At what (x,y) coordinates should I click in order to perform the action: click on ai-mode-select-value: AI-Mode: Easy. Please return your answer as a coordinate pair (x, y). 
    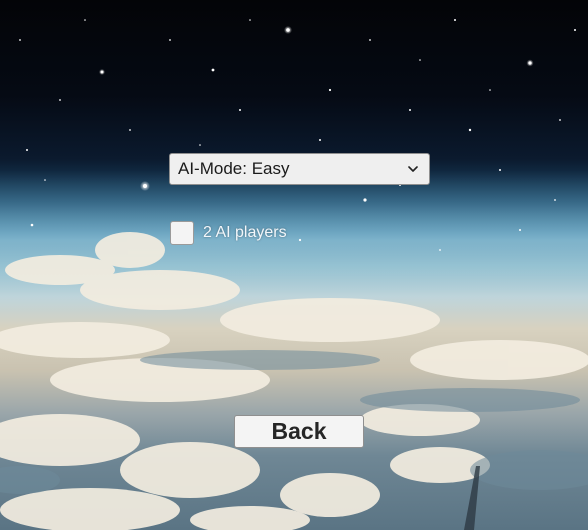
    Looking at the image, I should click on (234, 168).